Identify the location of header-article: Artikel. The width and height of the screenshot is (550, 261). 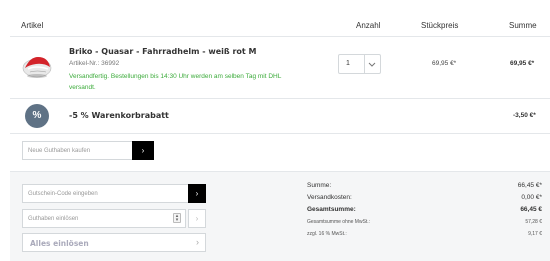
(32, 25).